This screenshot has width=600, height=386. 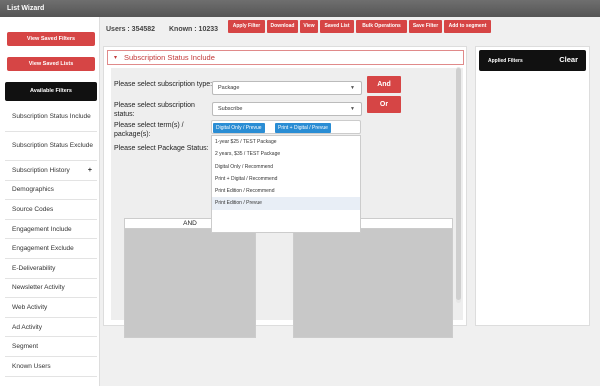 I want to click on filter-item-engagement-include: Engagement Include, so click(x=51, y=230).